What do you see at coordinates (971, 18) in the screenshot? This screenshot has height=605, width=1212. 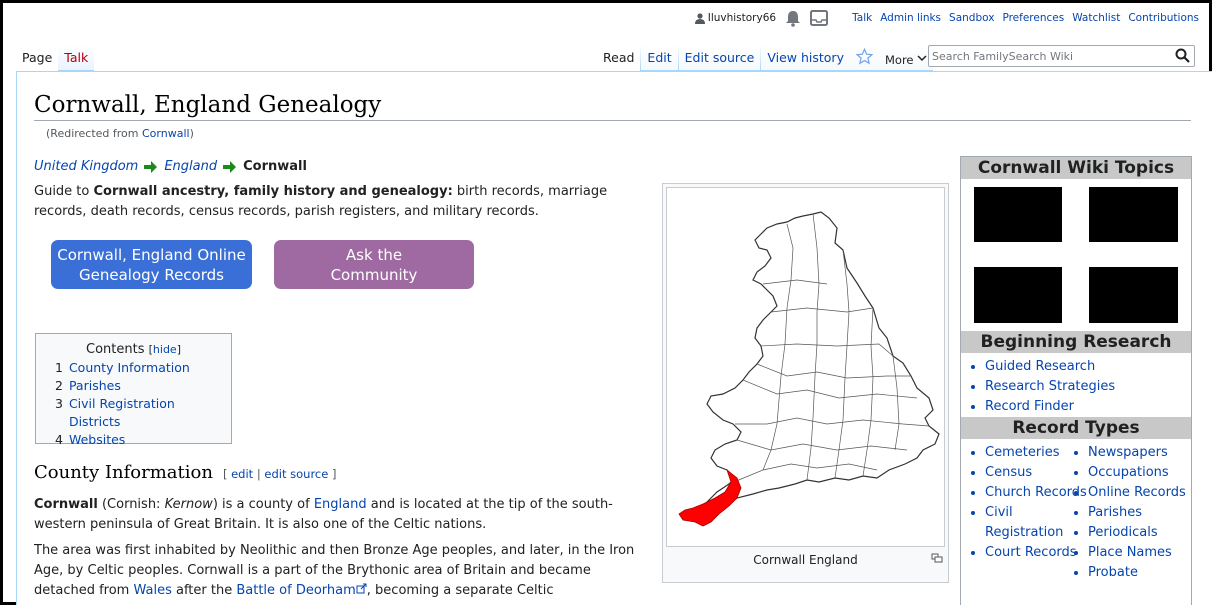 I see `sandbox-link: Sandbox` at bounding box center [971, 18].